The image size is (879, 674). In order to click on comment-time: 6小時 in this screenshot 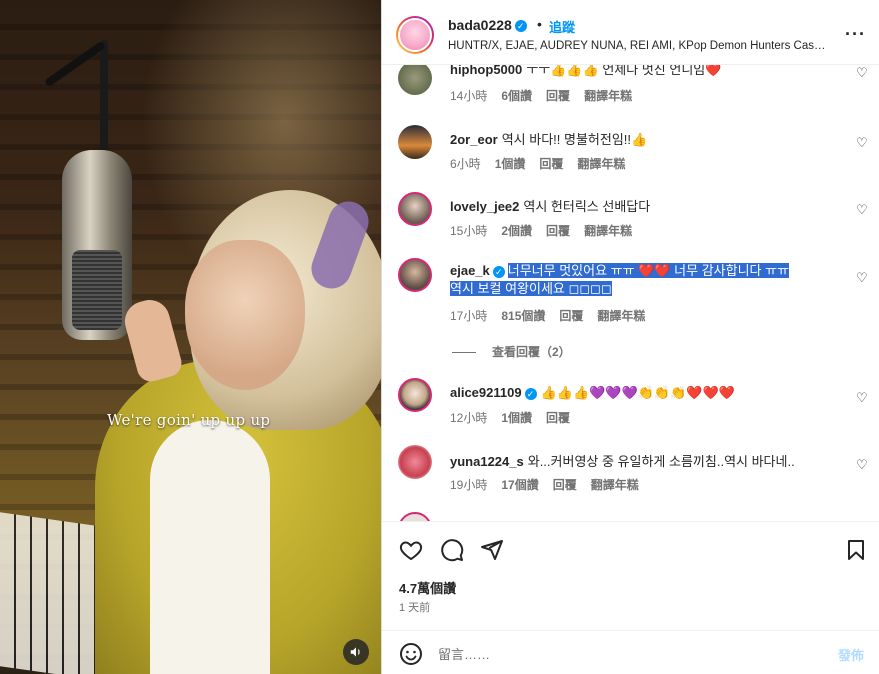, I will do `click(465, 164)`.